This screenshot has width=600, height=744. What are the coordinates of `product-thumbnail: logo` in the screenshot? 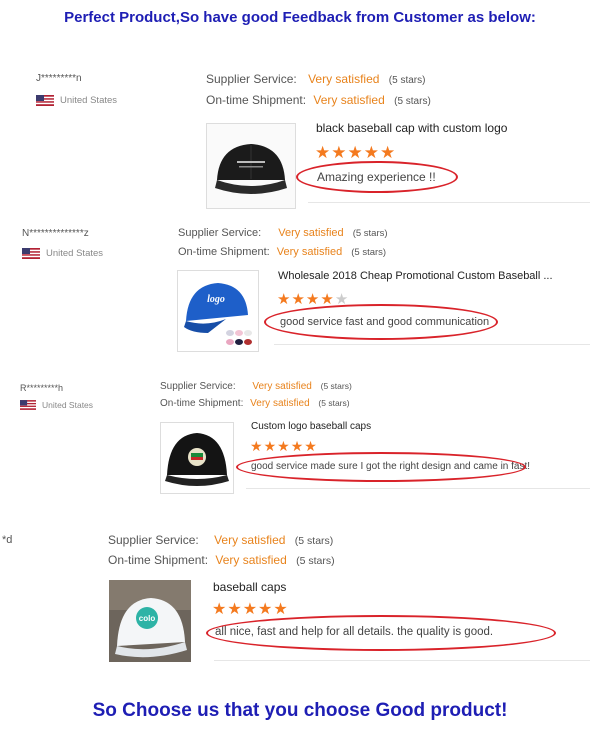 It's located at (218, 311).